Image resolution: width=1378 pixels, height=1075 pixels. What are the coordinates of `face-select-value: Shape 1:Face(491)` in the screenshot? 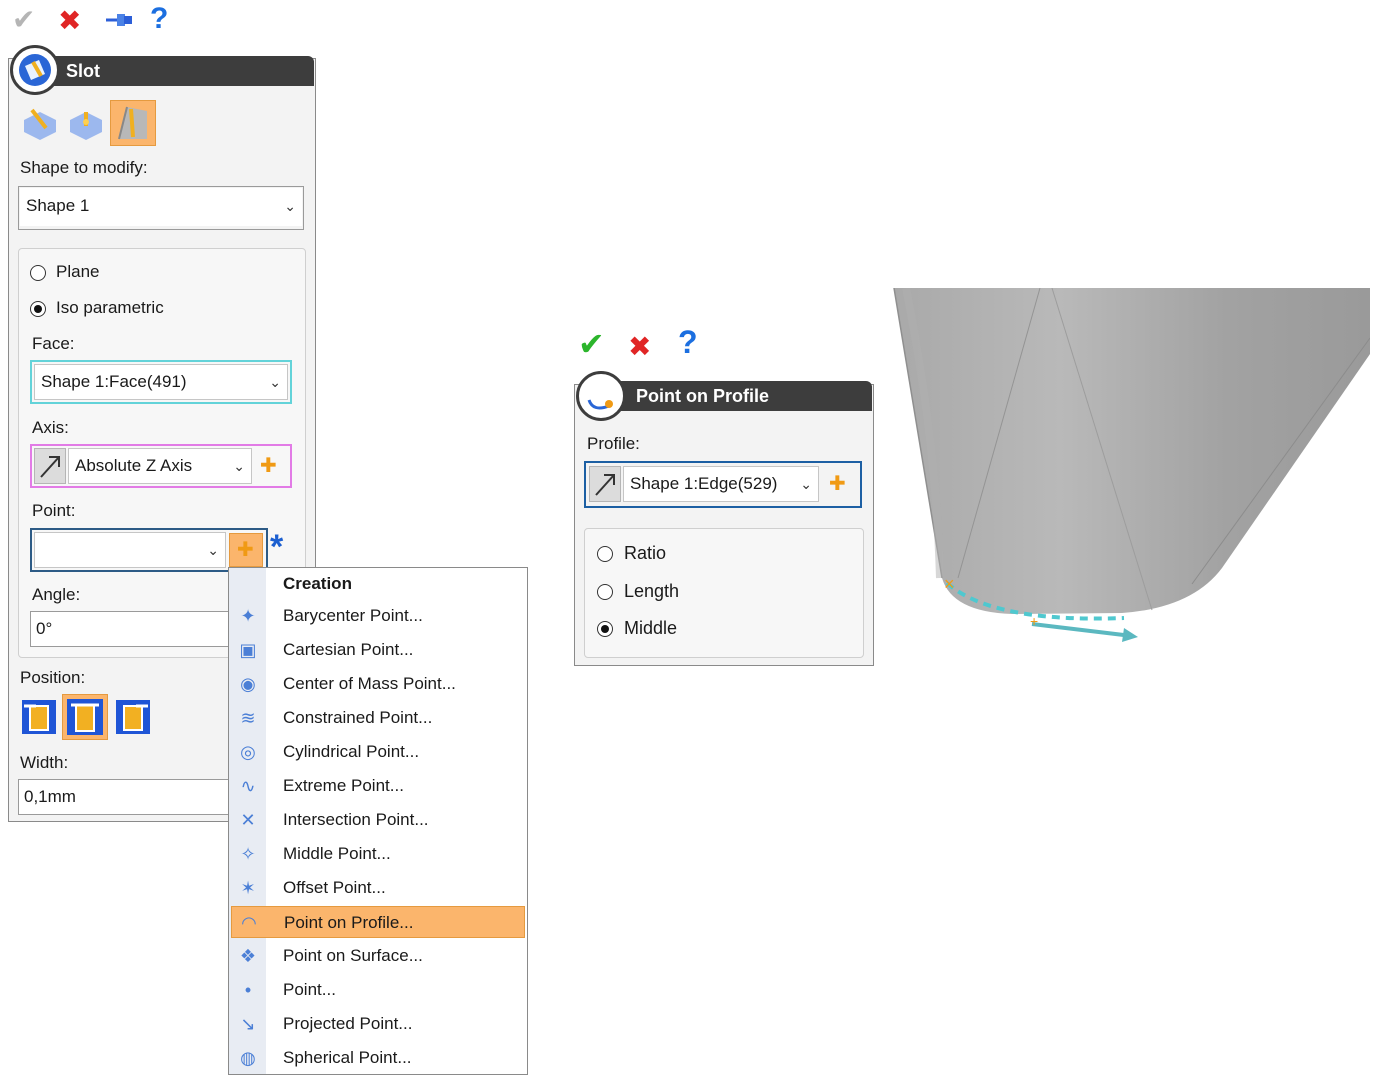 It's located at (114, 381).